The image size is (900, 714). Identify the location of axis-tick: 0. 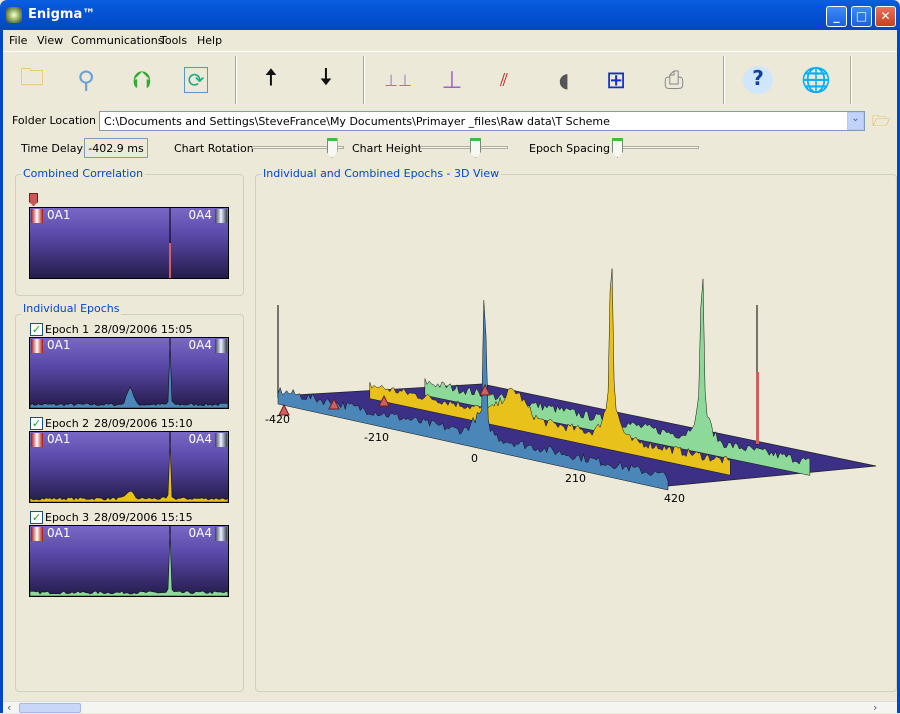
(474, 458).